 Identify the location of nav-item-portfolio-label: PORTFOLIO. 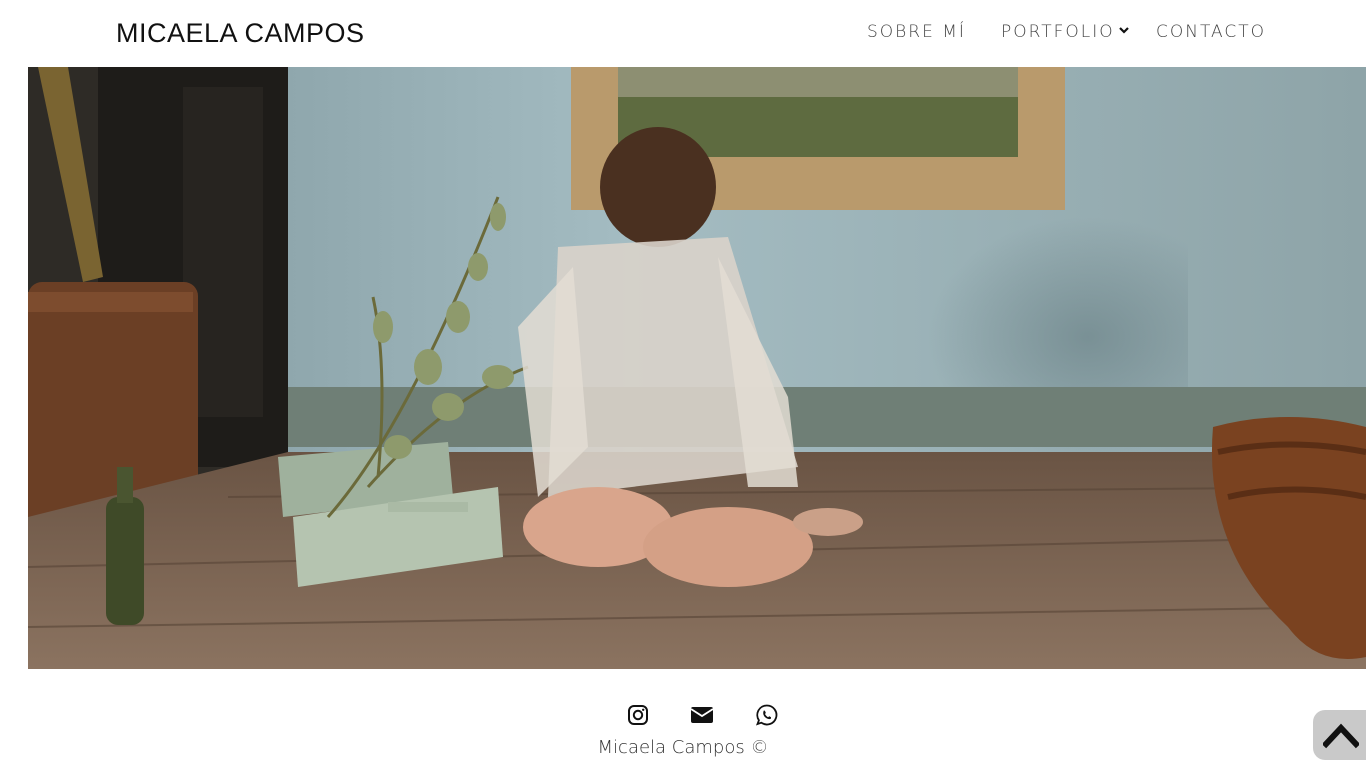
(1058, 32).